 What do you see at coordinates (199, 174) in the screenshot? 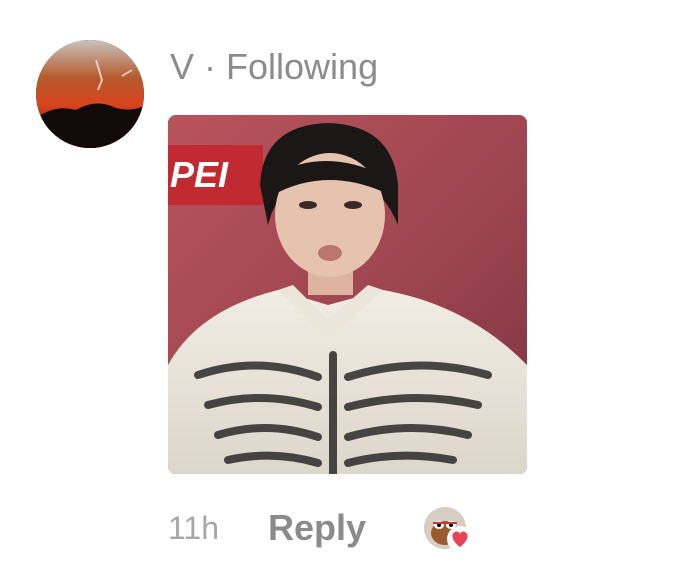
I see `sign-text: PEI` at bounding box center [199, 174].